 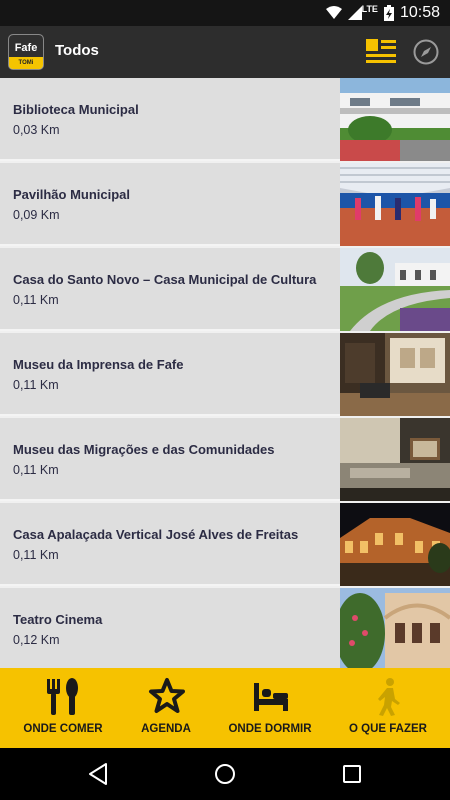 I want to click on sports-hall-photo, so click(x=395, y=204).